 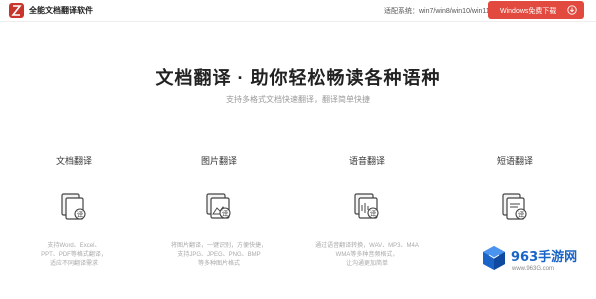 I want to click on hero-subtitle: 支持多格式文档快速翻译，翻译简单快捷, so click(x=298, y=99).